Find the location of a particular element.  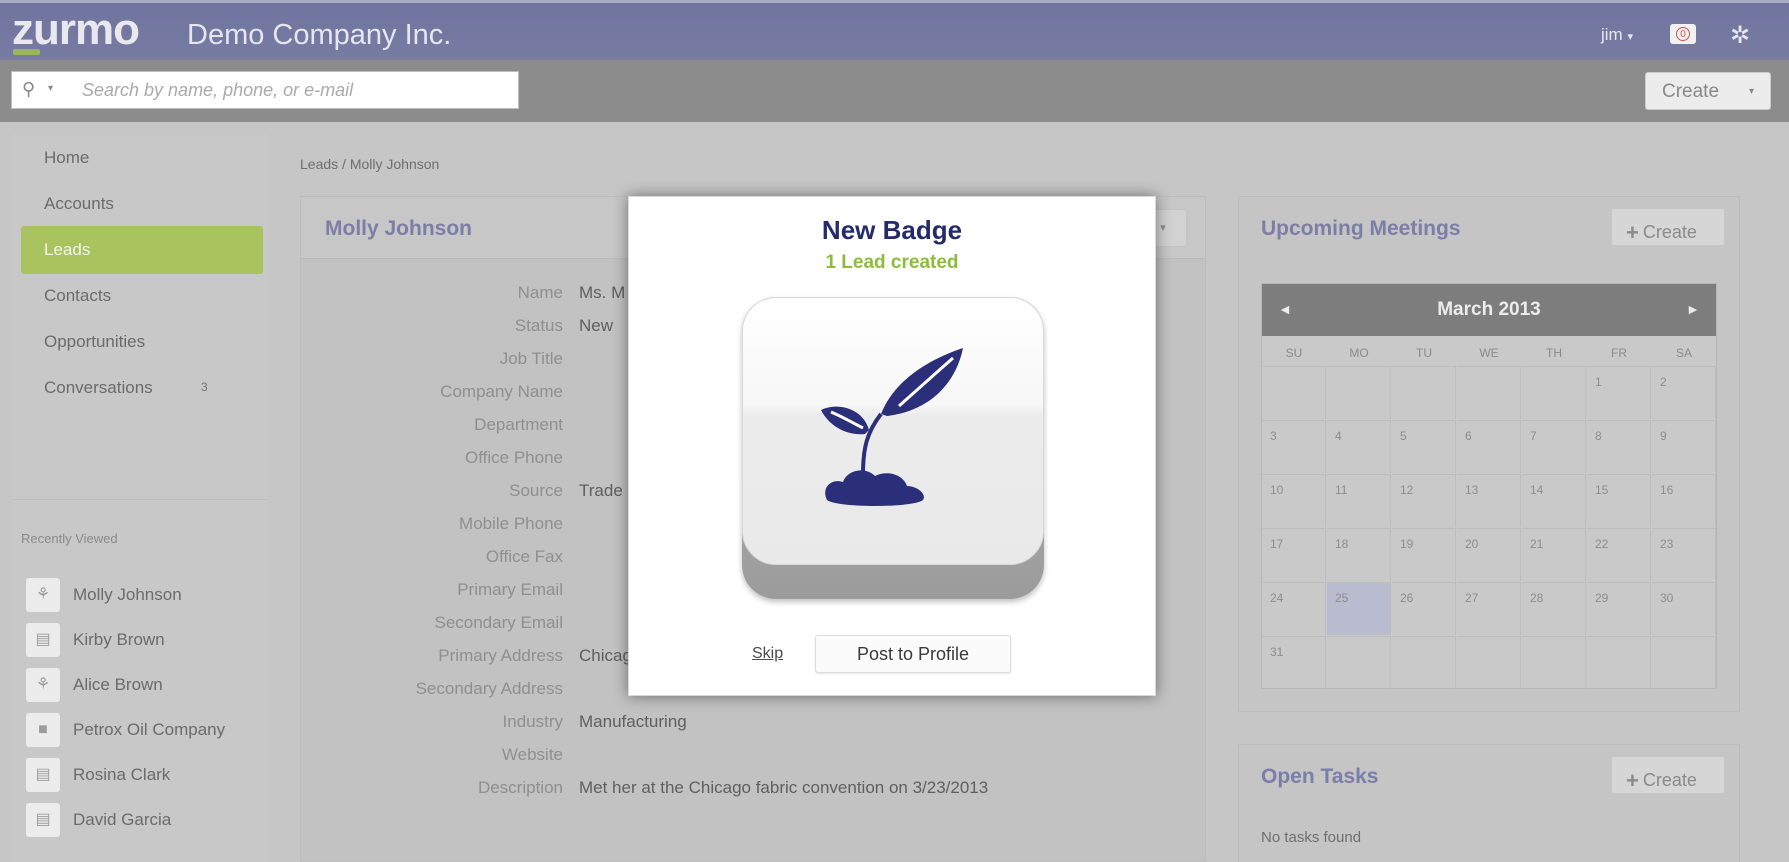

calendar-weekday: SA is located at coordinates (1683, 353).